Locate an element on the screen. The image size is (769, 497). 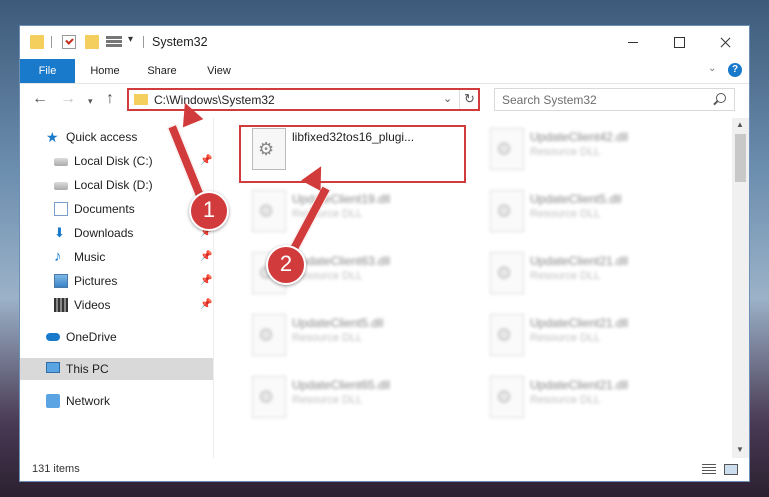
up-arrow-icon: ↑ is located at coordinates (110, 99).